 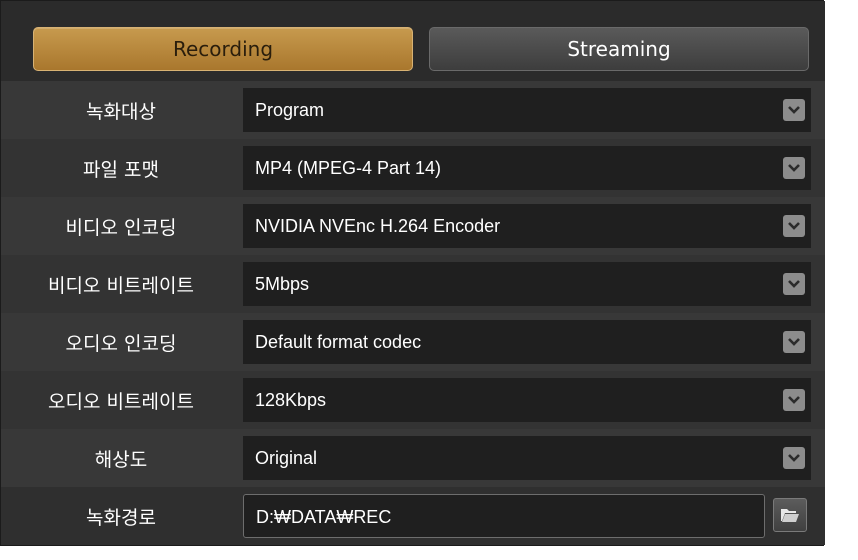 I want to click on audio-bitrate-select: 128Kbps, so click(x=527, y=400).